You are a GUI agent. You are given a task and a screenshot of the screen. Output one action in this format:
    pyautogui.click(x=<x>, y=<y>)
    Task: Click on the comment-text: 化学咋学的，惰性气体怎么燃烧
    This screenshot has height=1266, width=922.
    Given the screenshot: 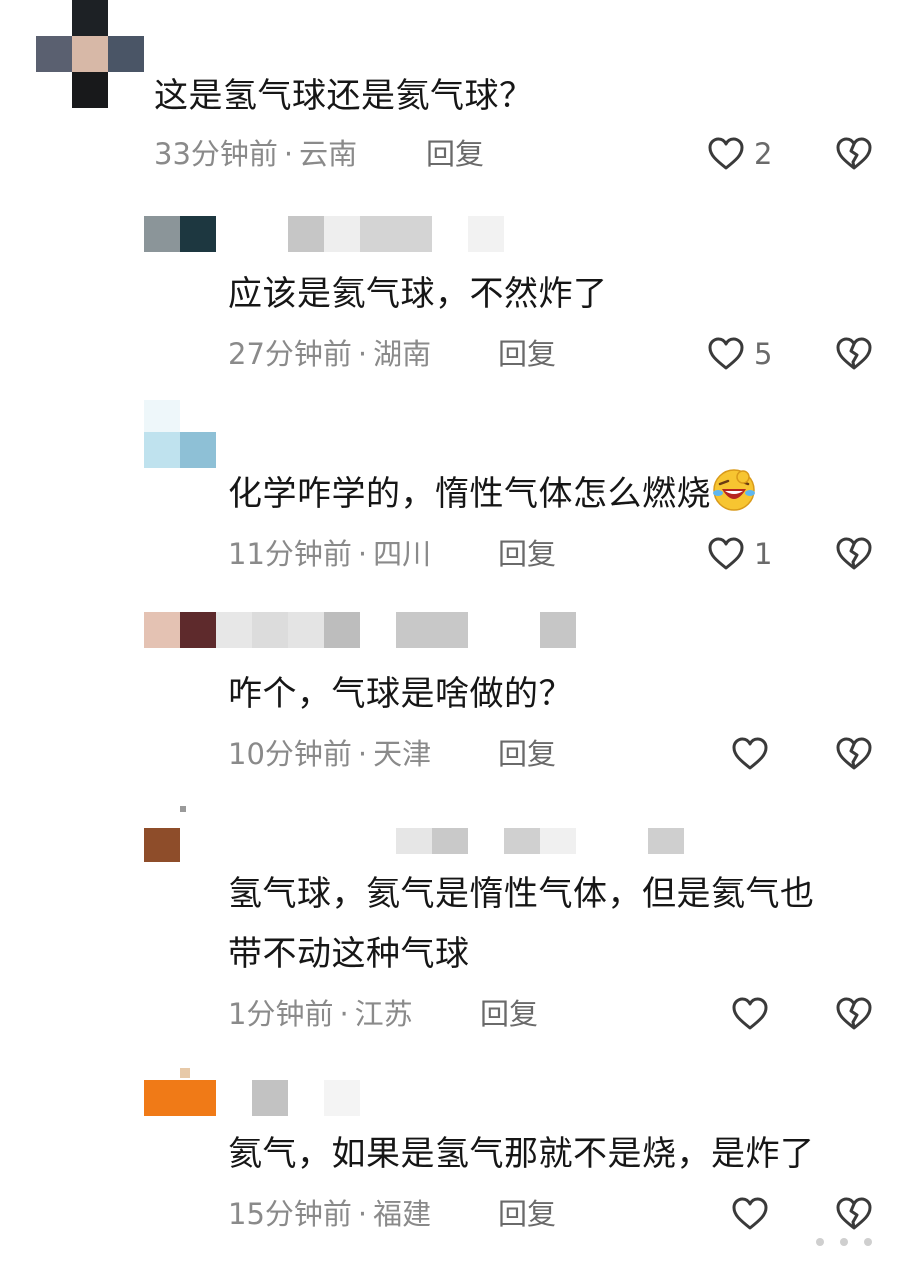 What is the action you would take?
    pyautogui.click(x=492, y=494)
    